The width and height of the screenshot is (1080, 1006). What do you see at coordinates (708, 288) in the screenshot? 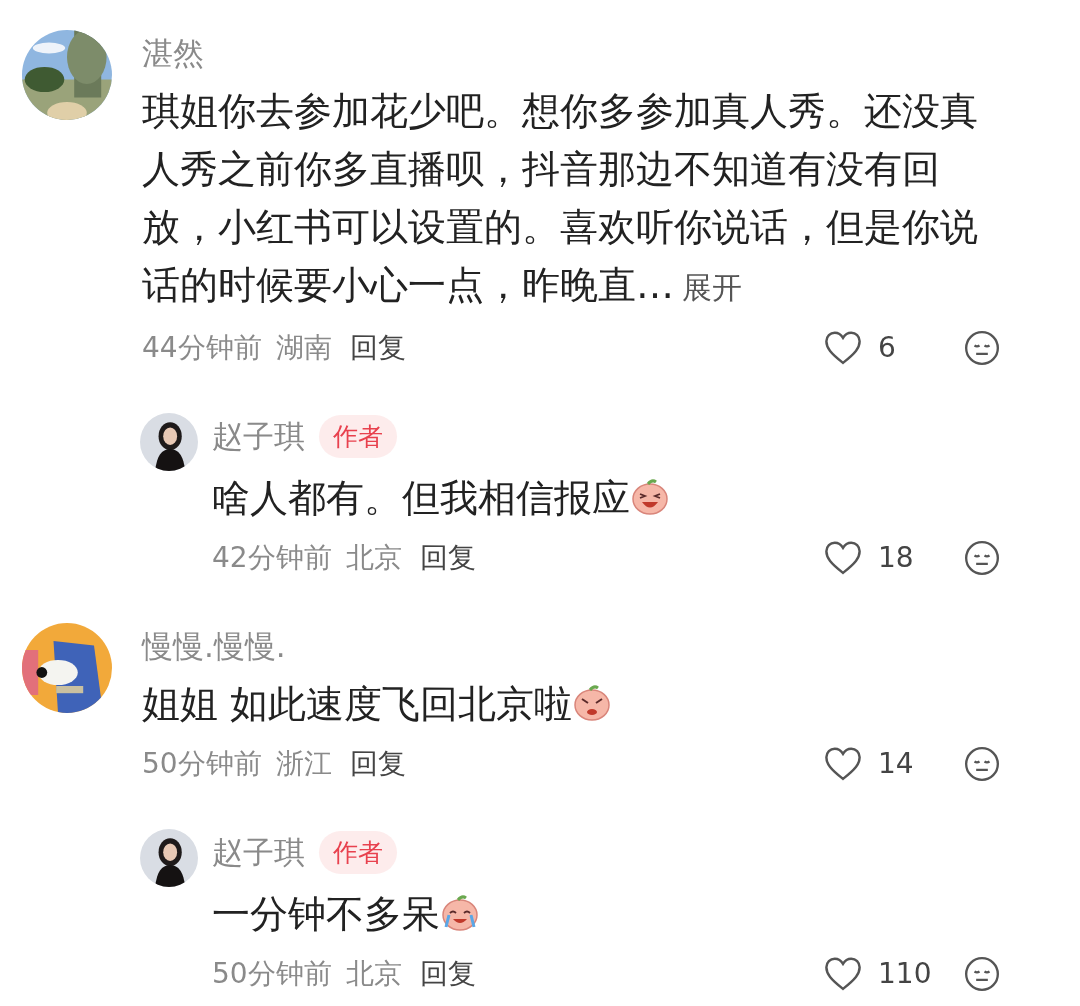
I see `expand-link: 展开` at bounding box center [708, 288].